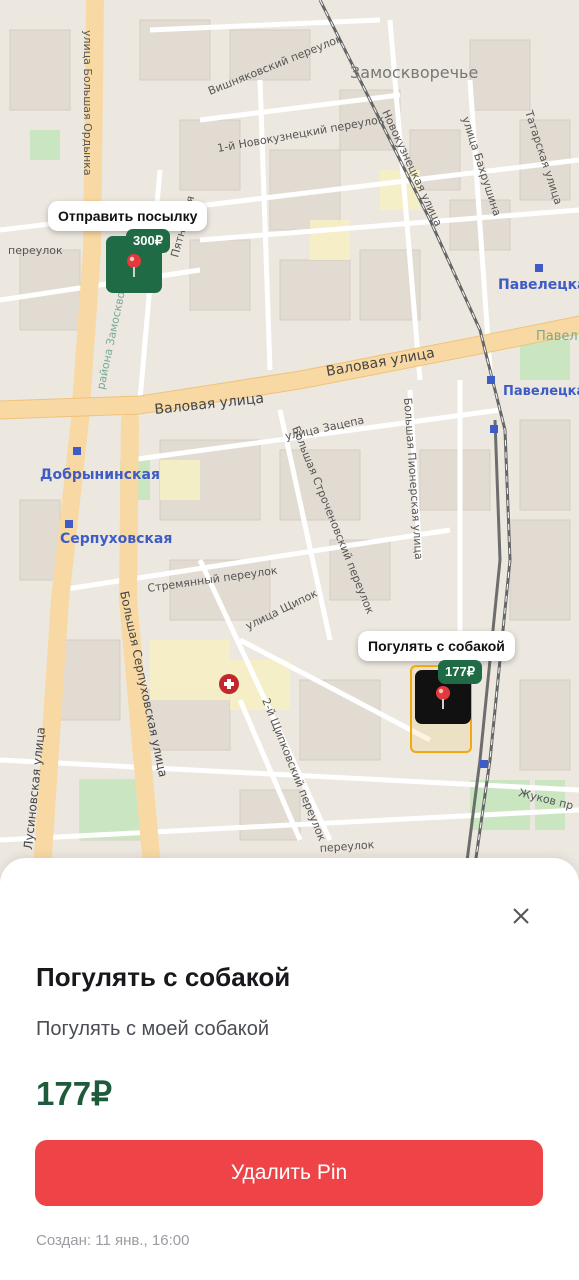 The image size is (579, 1280). I want to click on pin-description: Погулять с моей собакой, so click(153, 1029).